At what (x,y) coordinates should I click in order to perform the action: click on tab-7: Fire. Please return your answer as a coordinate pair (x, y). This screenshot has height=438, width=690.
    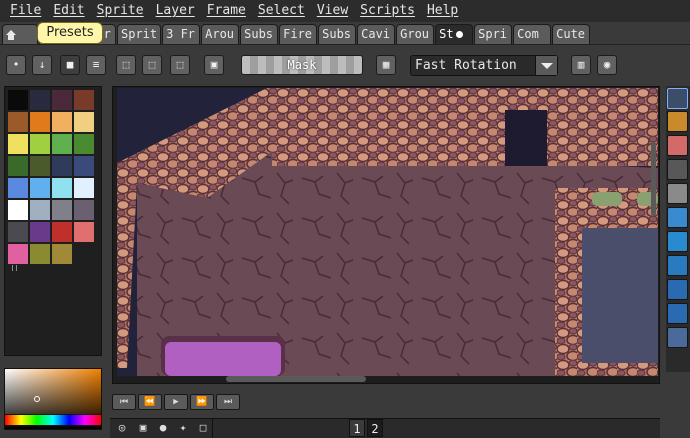
    Looking at the image, I should click on (298, 34).